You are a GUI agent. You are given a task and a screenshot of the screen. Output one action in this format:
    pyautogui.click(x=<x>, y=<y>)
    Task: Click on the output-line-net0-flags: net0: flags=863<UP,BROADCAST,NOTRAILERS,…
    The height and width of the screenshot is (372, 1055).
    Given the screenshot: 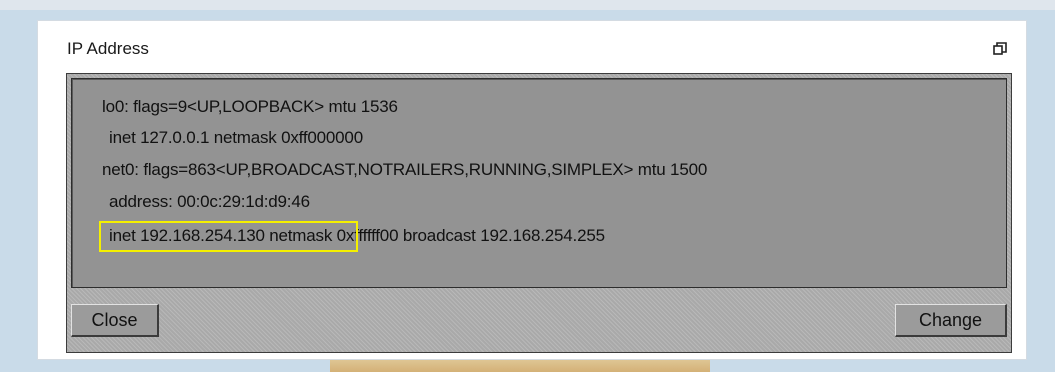 What is the action you would take?
    pyautogui.click(x=405, y=169)
    